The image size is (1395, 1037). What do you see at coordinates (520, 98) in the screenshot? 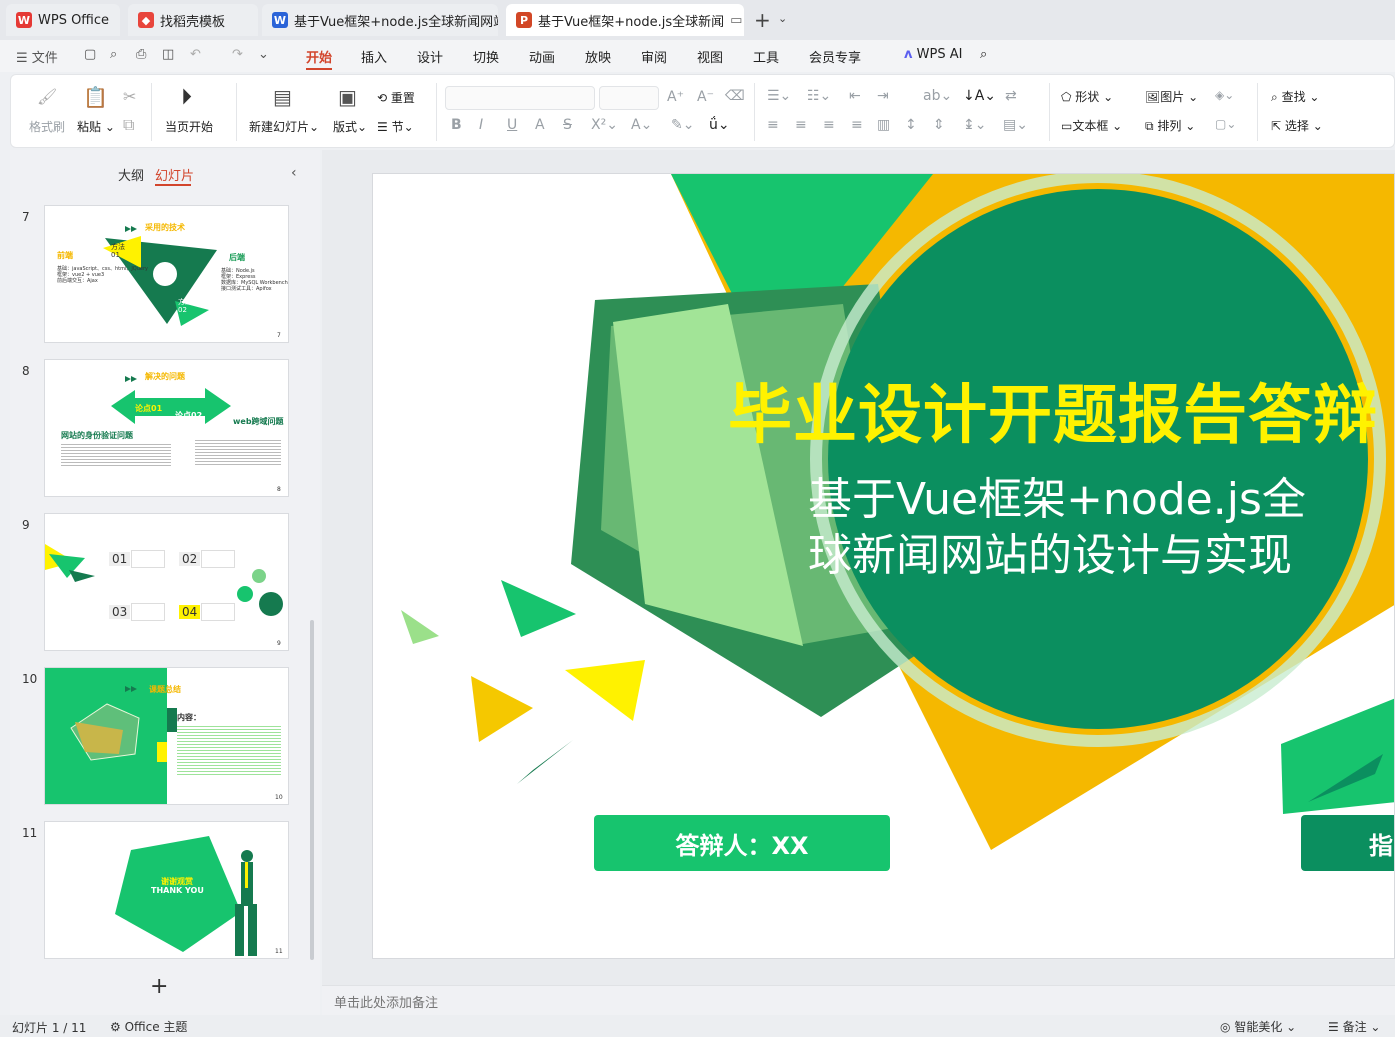
I see `font-family-select` at bounding box center [520, 98].